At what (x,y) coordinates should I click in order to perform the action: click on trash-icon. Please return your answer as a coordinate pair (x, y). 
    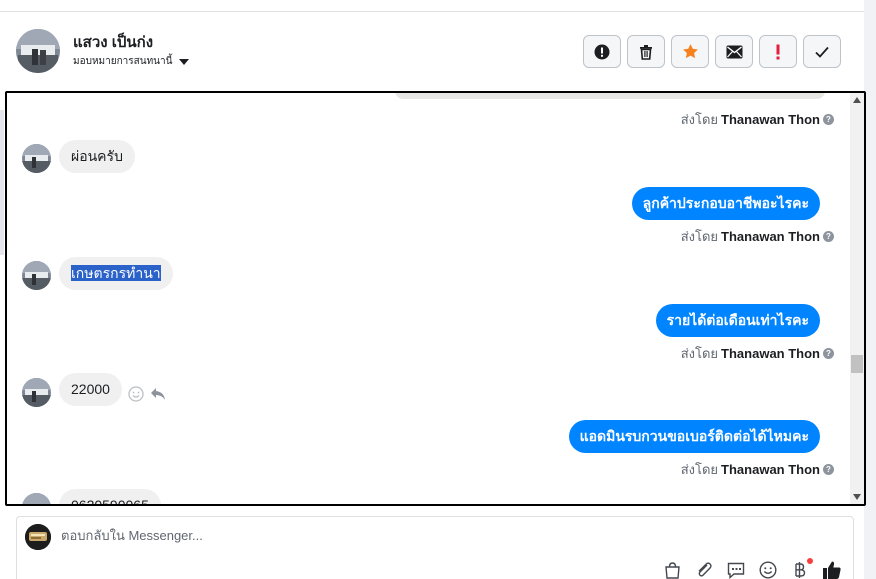
    Looking at the image, I should click on (646, 52).